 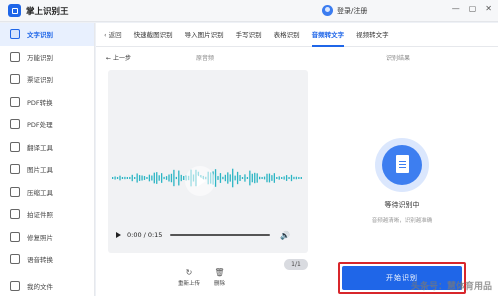 What do you see at coordinates (47, 169) in the screenshot?
I see `sidebar-item-image-tool: 图片工具` at bounding box center [47, 169].